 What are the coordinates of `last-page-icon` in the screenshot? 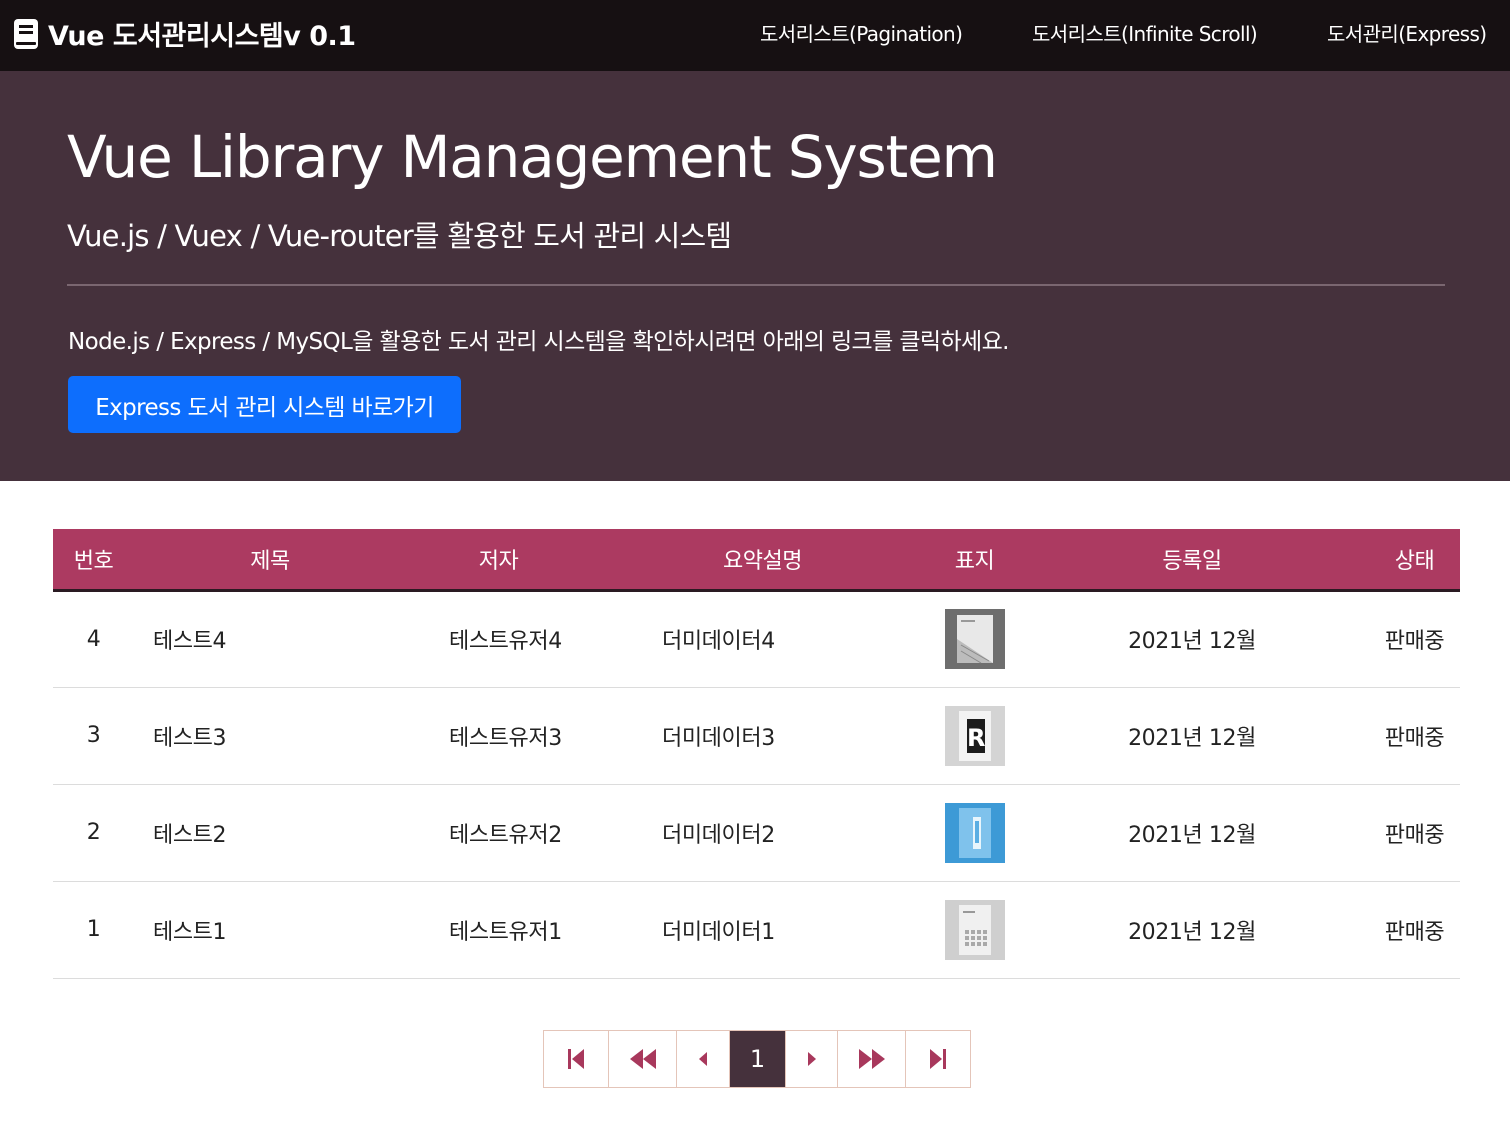 It's located at (938, 1059).